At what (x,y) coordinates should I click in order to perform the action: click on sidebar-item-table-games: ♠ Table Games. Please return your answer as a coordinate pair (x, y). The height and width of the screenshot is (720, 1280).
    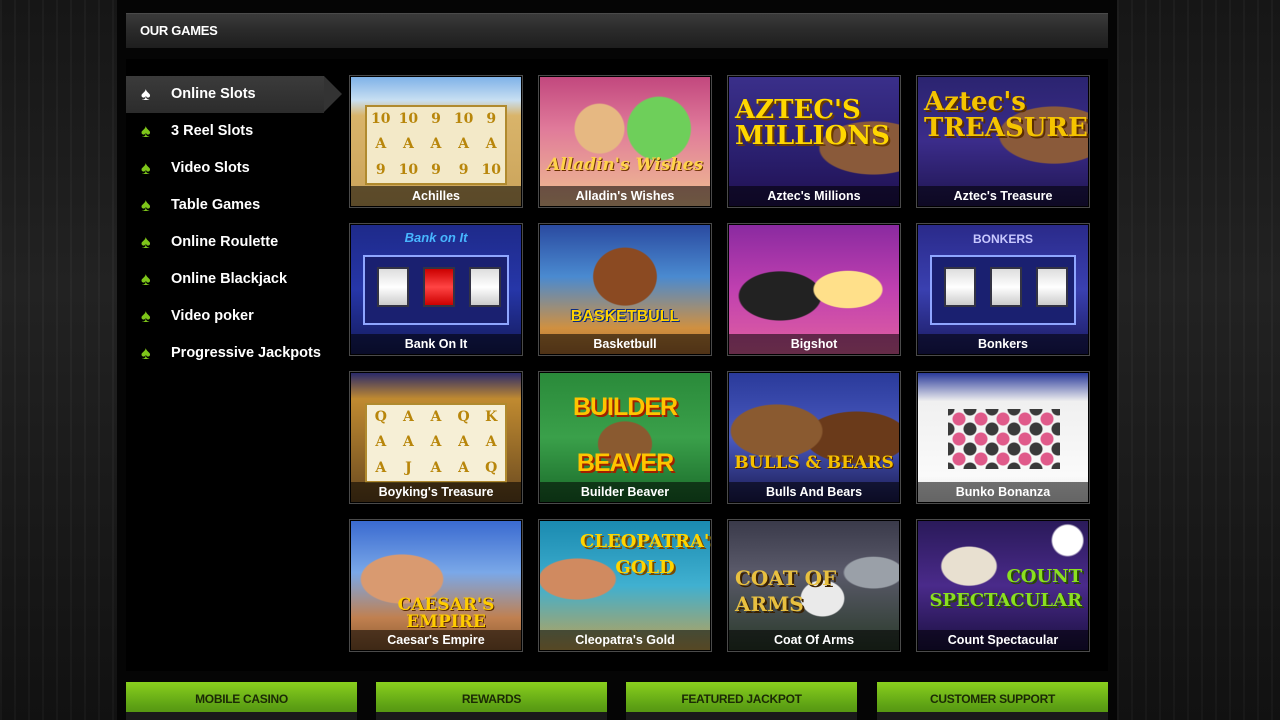
    Looking at the image, I should click on (234, 205).